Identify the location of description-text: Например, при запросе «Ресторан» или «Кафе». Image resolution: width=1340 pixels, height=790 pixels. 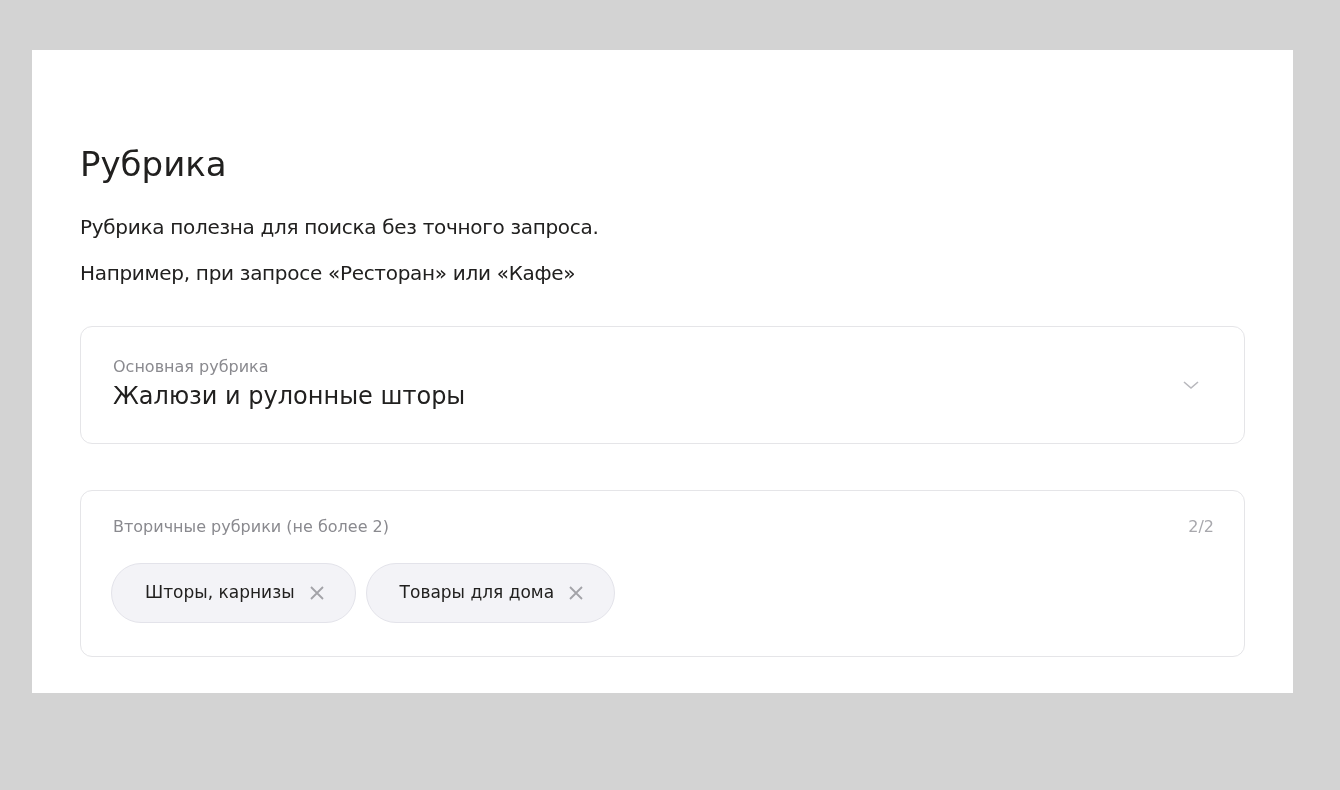
(328, 273).